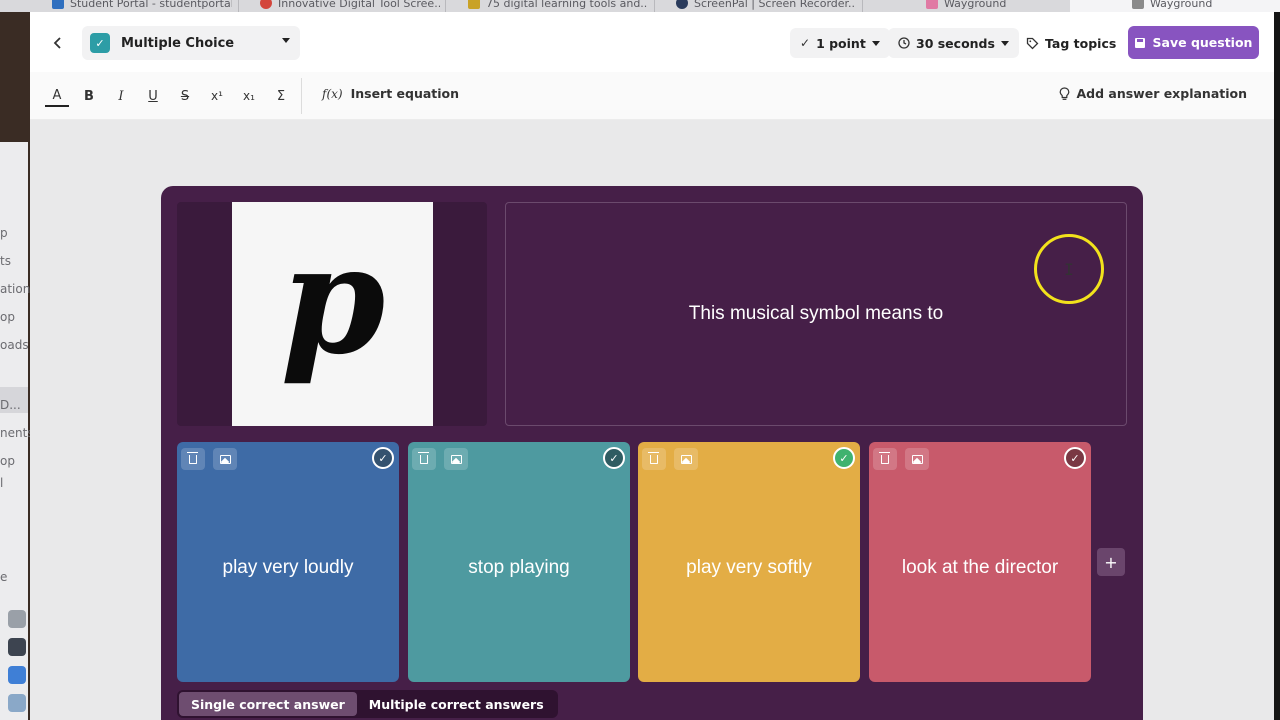  Describe the element at coordinates (301, 96) in the screenshot. I see `toolbar-divider` at that location.